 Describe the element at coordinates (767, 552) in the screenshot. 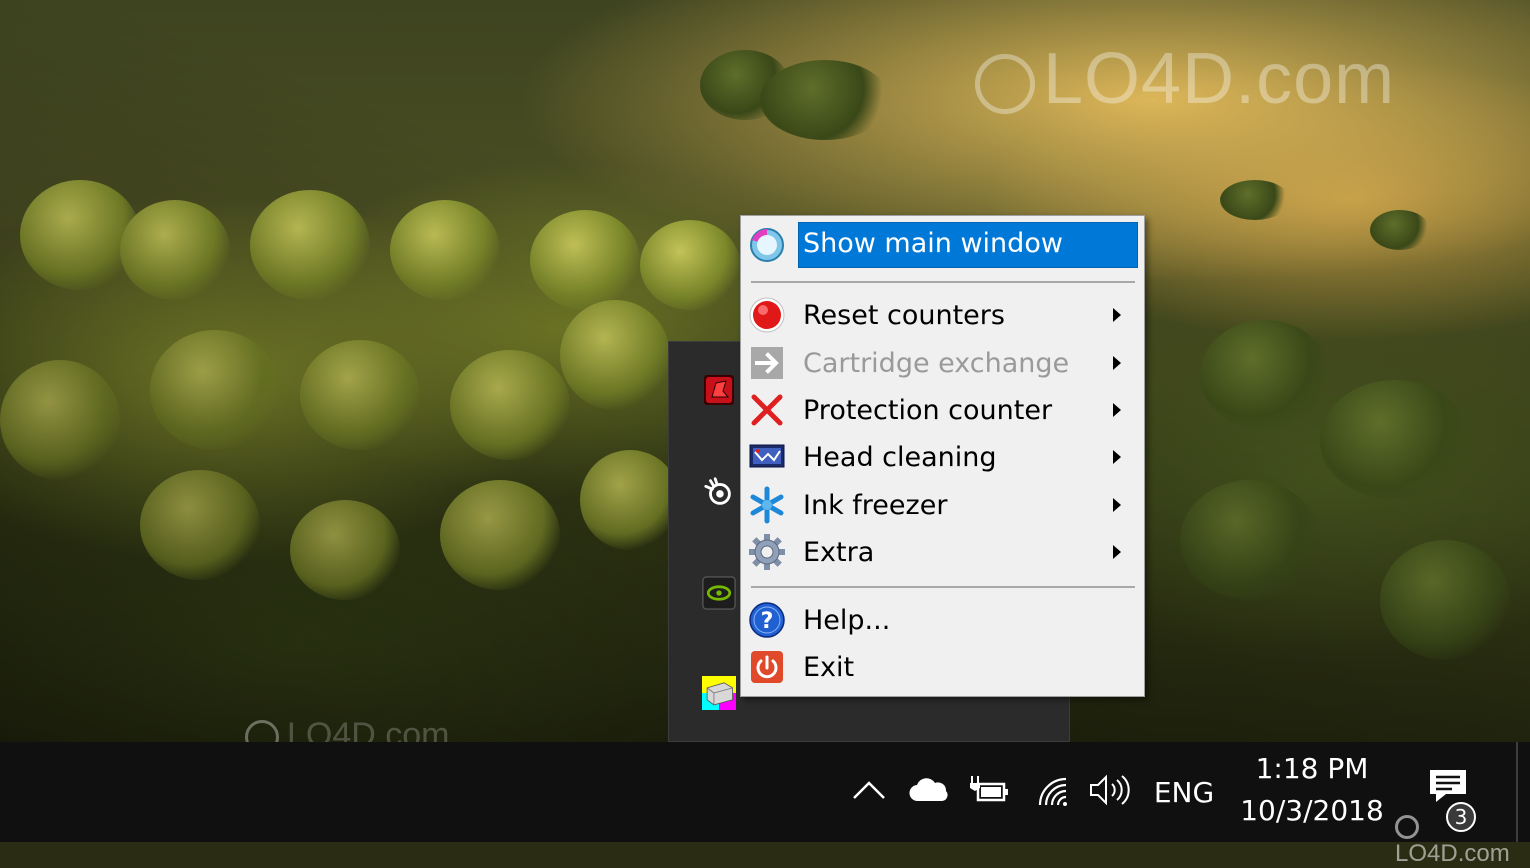

I see `gear-icon` at that location.